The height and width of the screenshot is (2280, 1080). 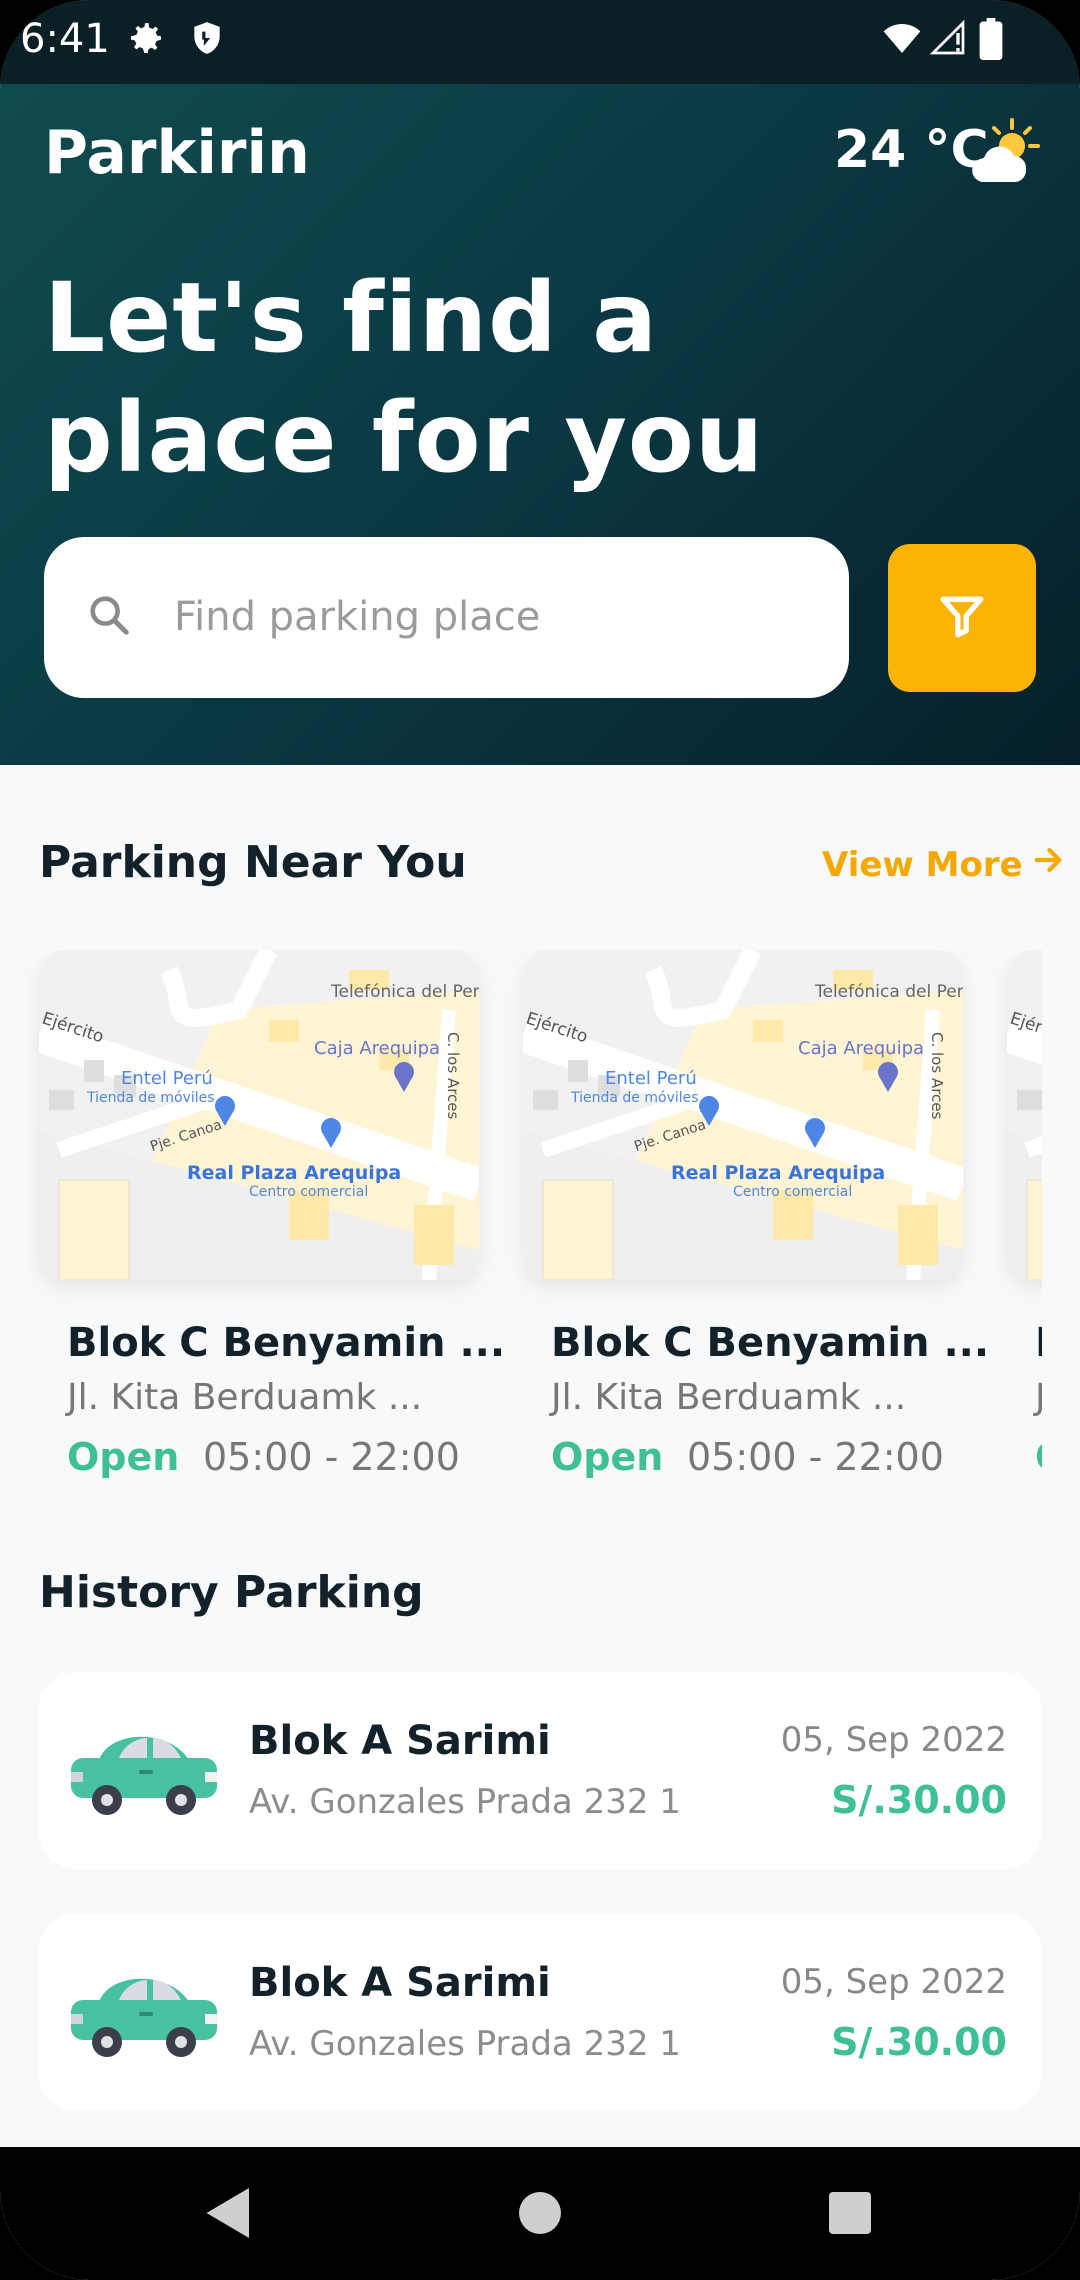 What do you see at coordinates (850, 2215) in the screenshot?
I see `recents-icon` at bounding box center [850, 2215].